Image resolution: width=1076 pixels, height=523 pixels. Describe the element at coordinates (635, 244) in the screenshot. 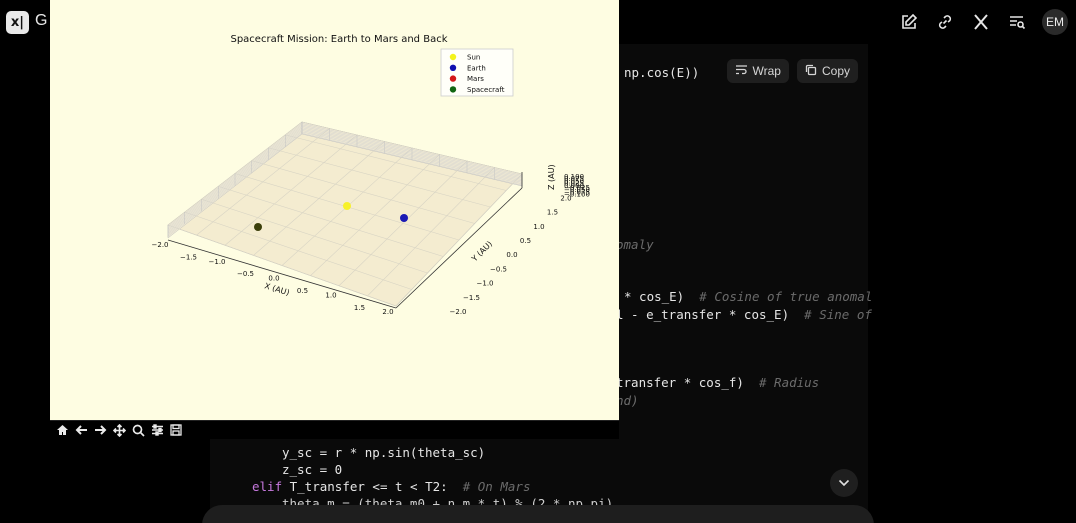

I see `code-comment: omaly` at that location.